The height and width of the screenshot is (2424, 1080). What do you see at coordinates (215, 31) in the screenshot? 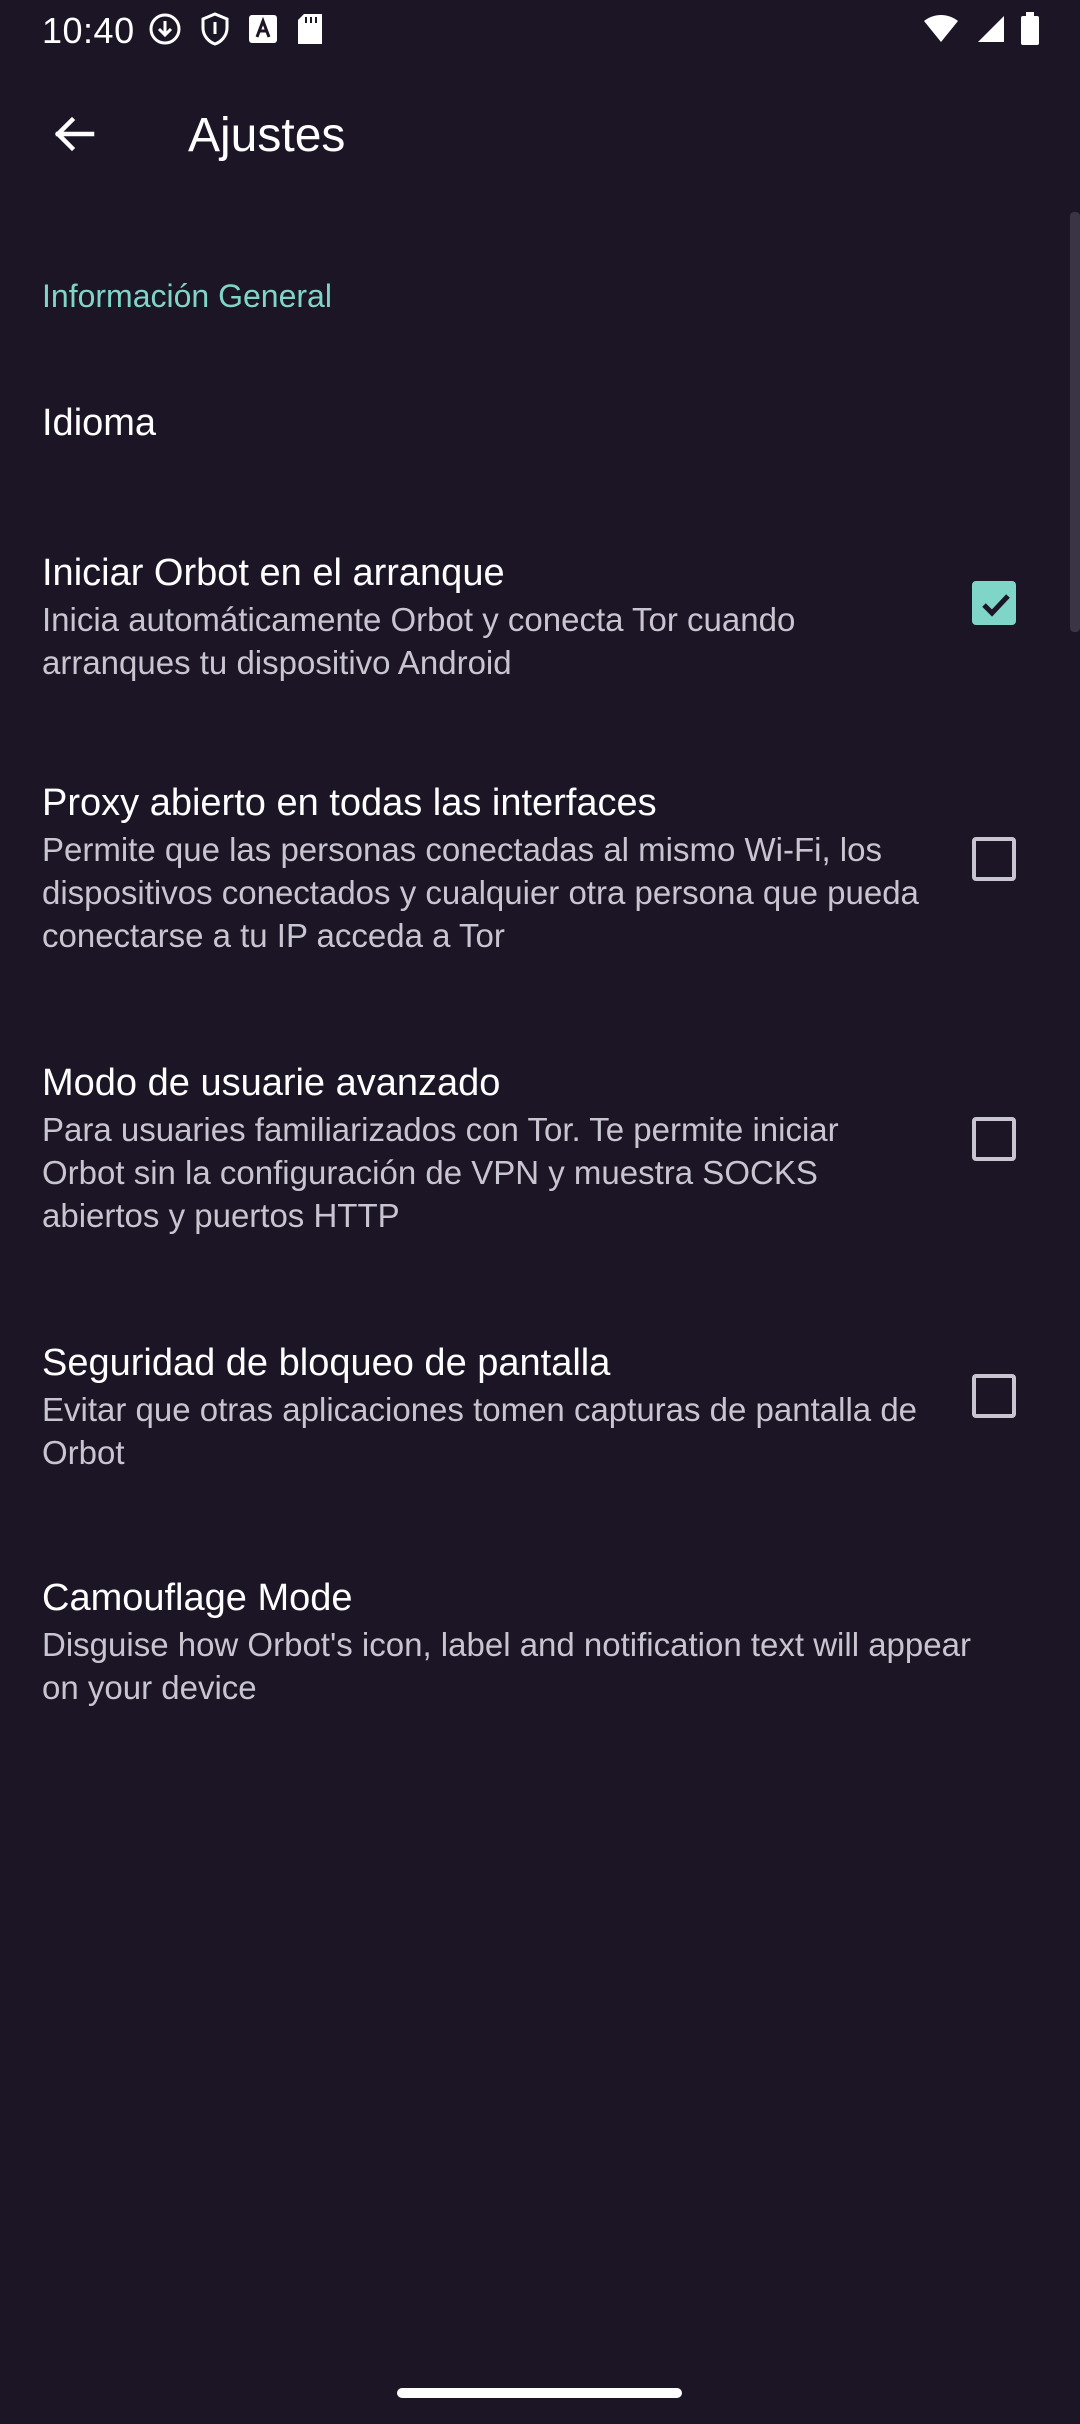
I see `shield-icon` at bounding box center [215, 31].